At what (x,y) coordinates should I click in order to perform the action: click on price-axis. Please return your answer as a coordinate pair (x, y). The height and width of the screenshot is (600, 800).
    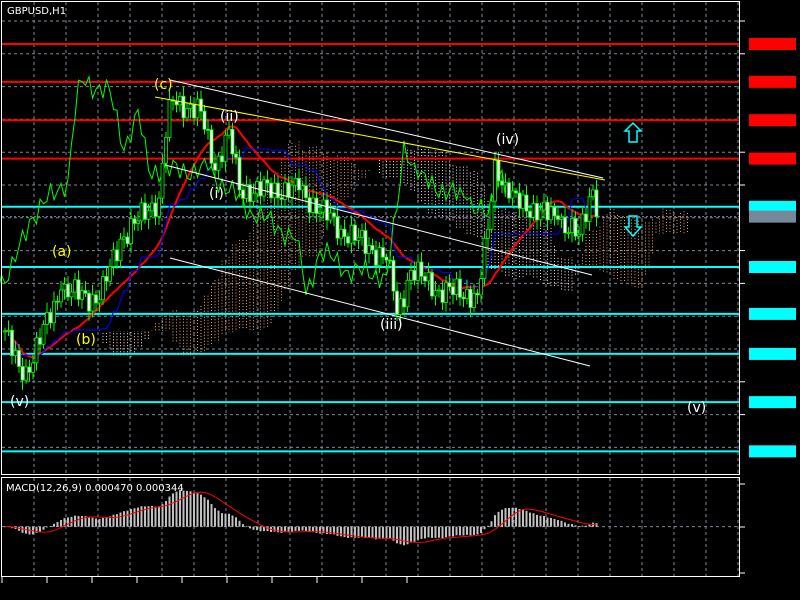
    Looking at the image, I should click on (768, 297).